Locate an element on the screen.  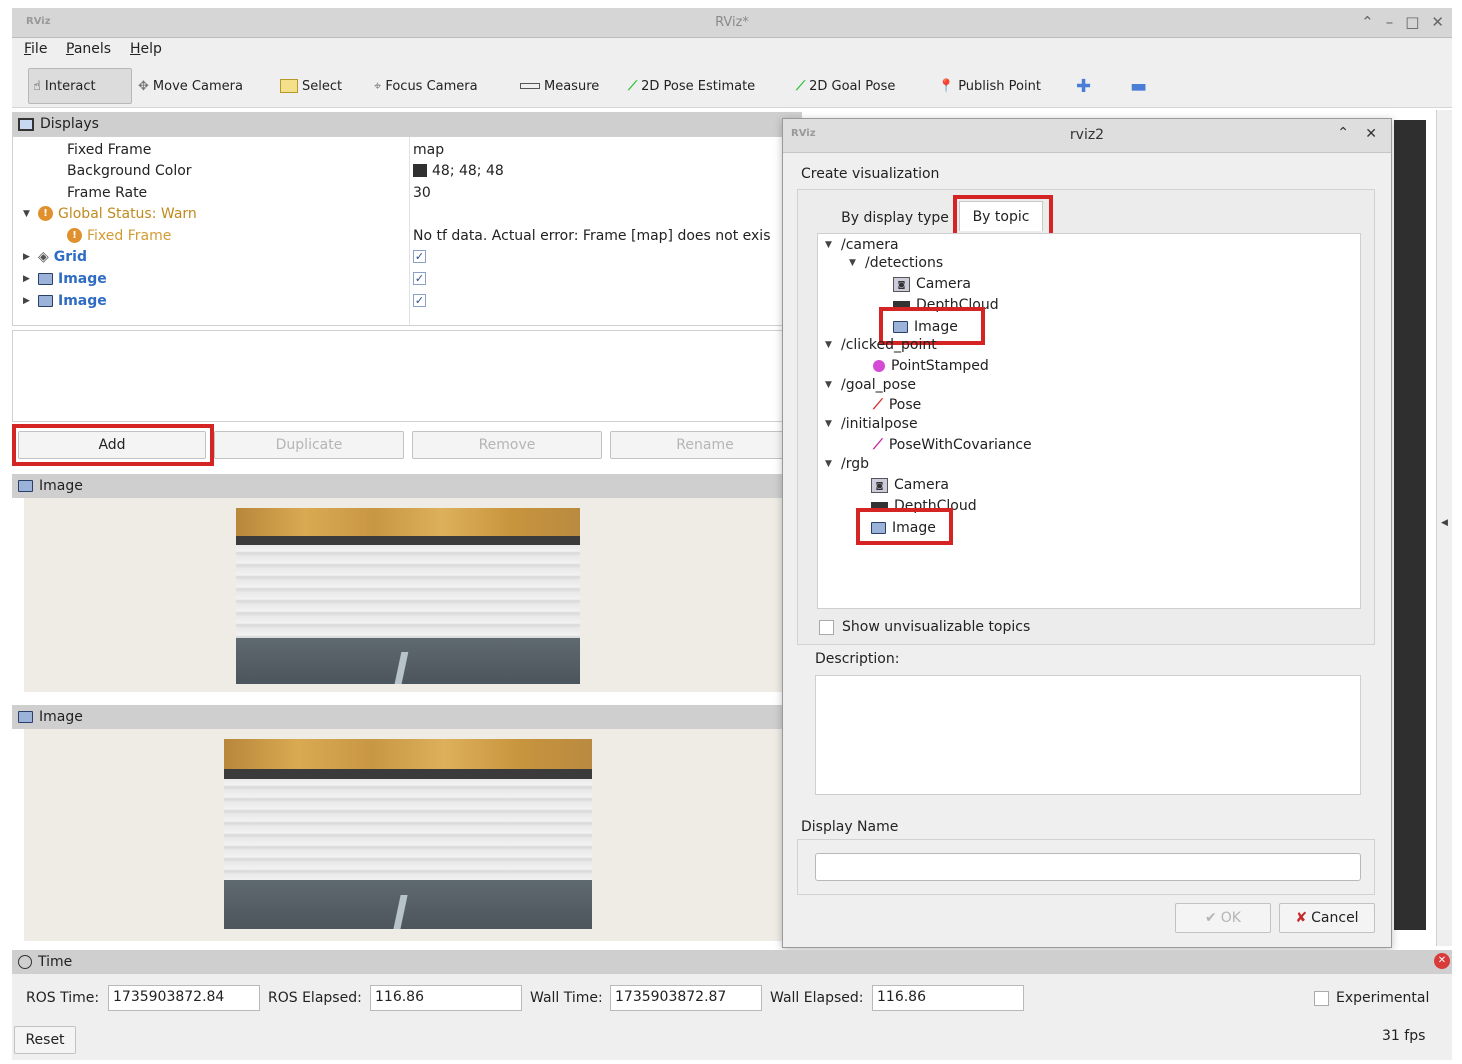
background-color-text: 48; 48; 48 is located at coordinates (468, 170).